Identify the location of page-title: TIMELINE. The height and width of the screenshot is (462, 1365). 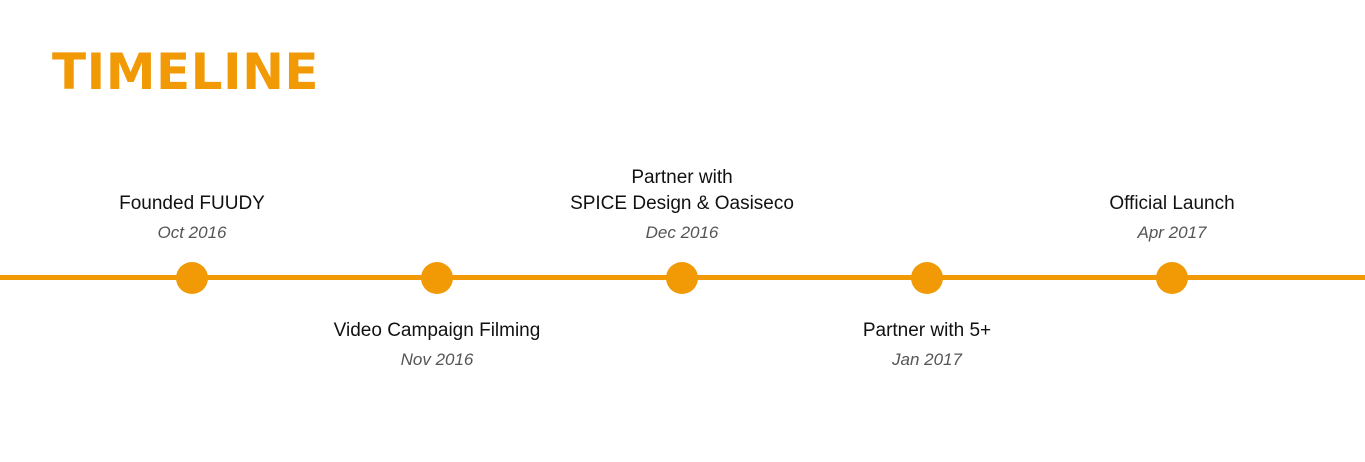
(186, 72).